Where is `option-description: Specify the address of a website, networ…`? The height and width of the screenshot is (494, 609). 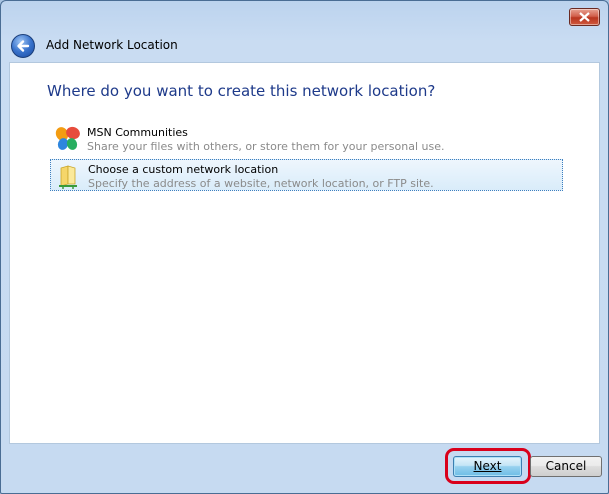
option-description: Specify the address of a website, networ… is located at coordinates (261, 183).